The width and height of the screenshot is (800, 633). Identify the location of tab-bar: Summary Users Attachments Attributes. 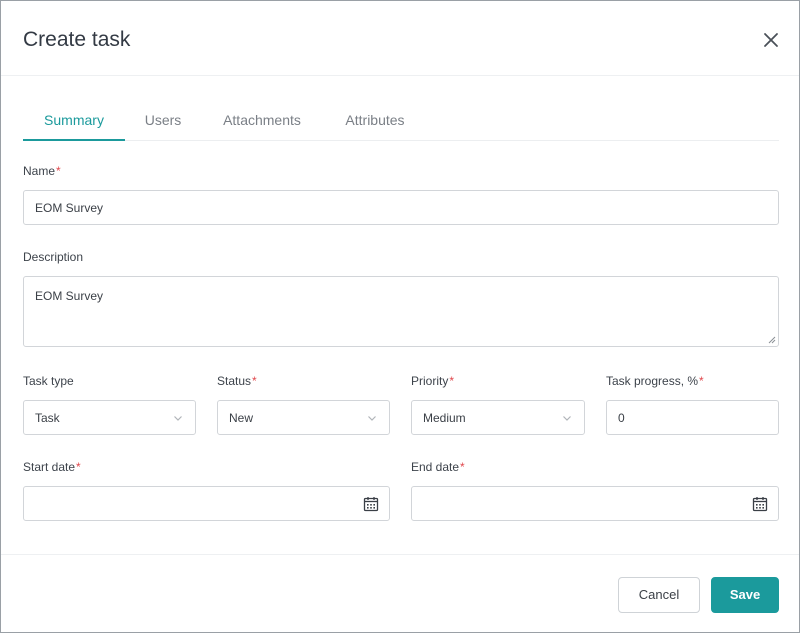
(401, 122).